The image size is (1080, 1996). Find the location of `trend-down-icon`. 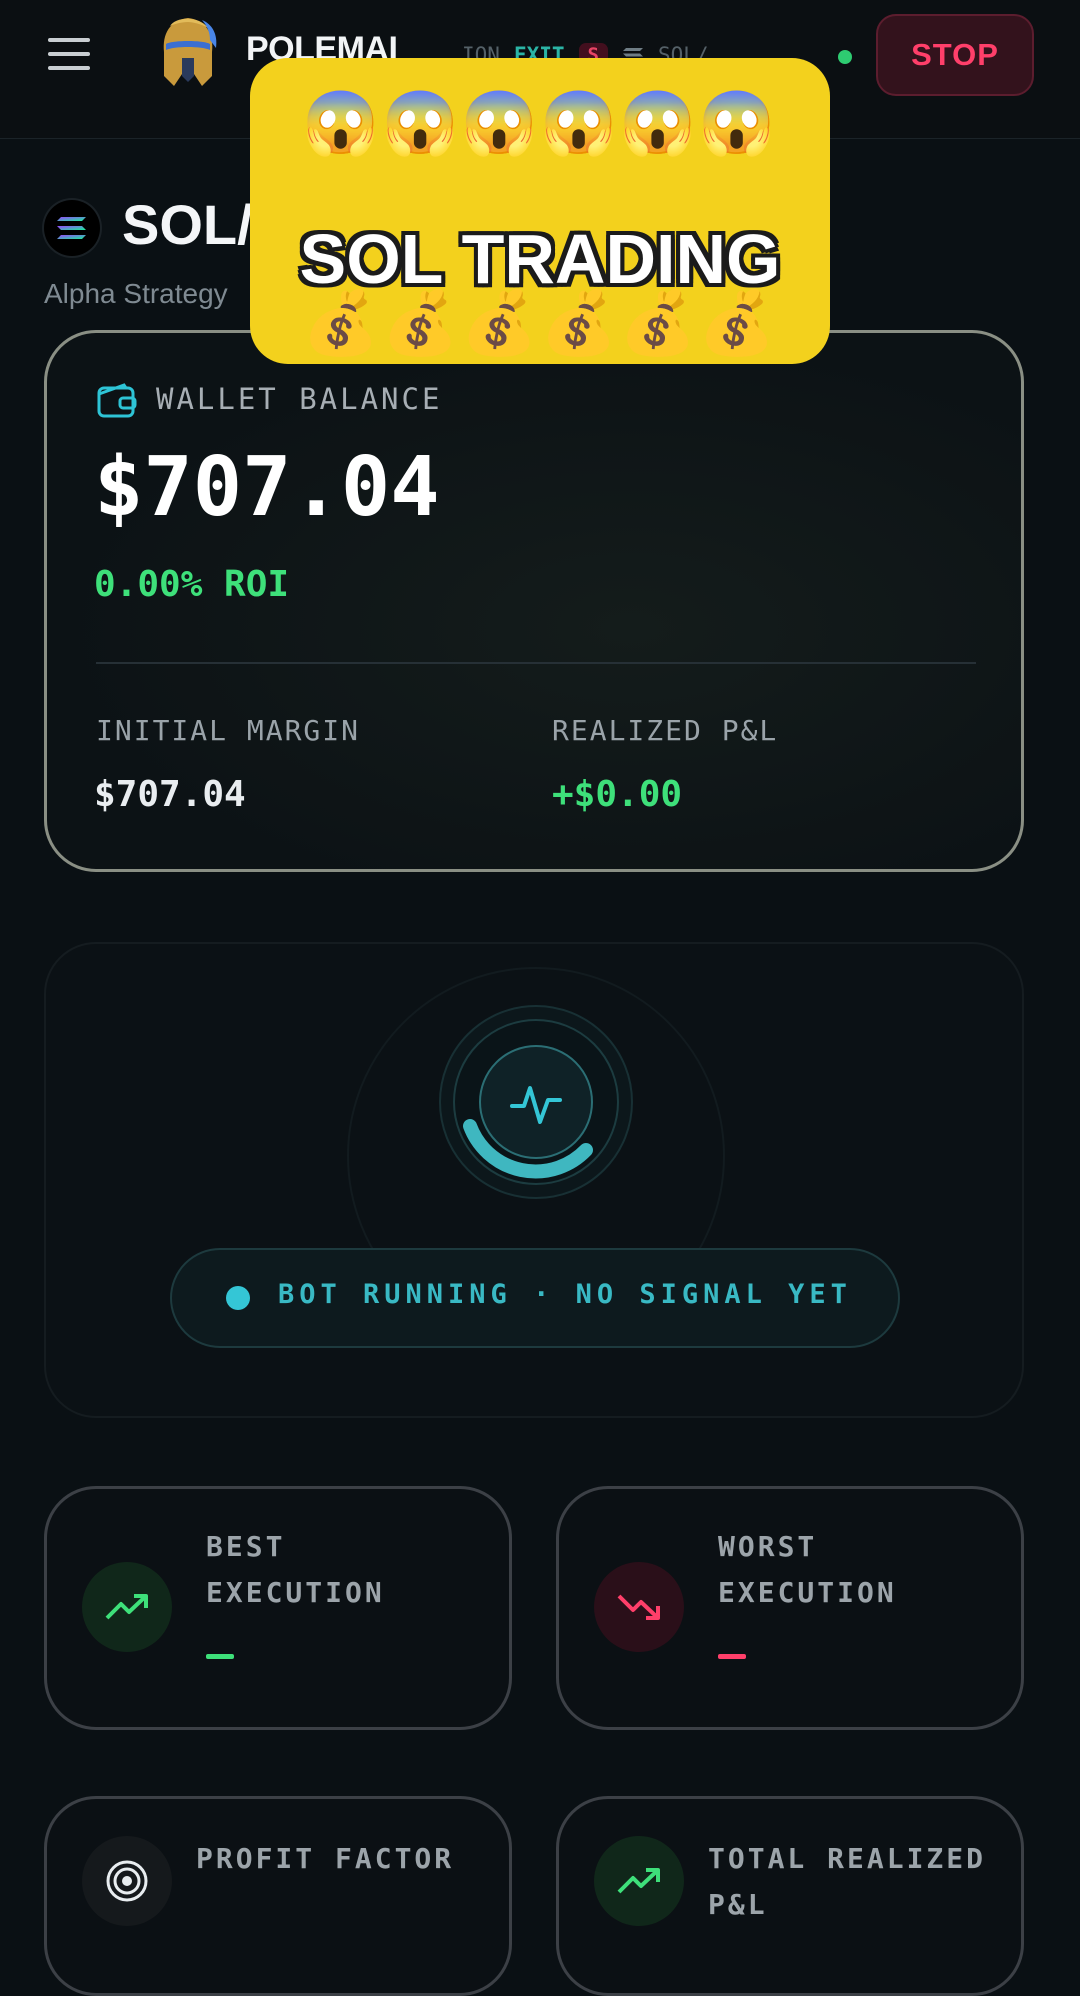

trend-down-icon is located at coordinates (639, 1607).